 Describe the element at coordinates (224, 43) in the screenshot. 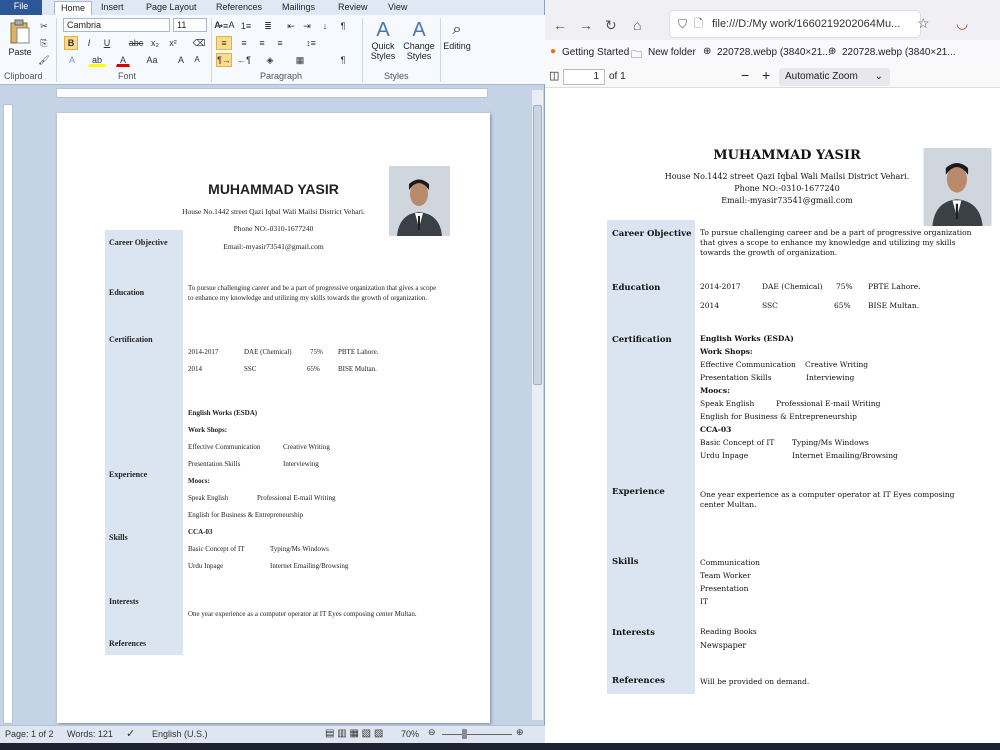

I see `align-left-icon: ≡` at that location.